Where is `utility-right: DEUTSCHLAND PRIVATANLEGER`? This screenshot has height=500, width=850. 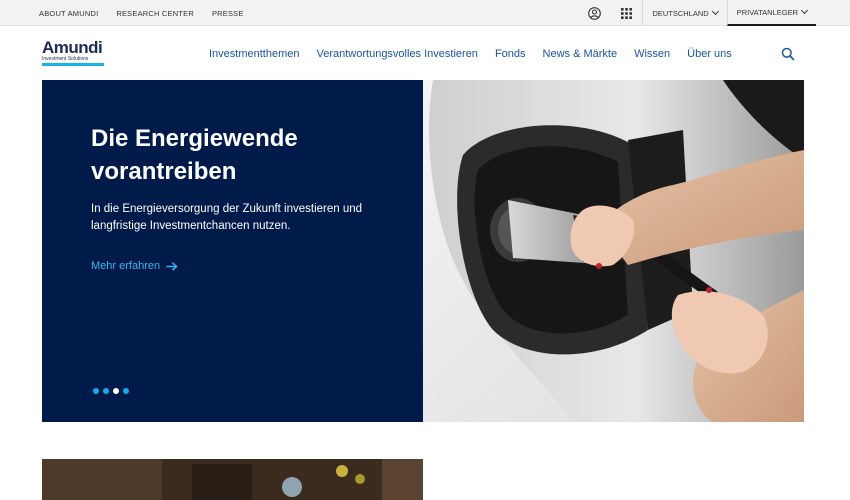 utility-right: DEUTSCHLAND PRIVATANLEGER is located at coordinates (697, 13).